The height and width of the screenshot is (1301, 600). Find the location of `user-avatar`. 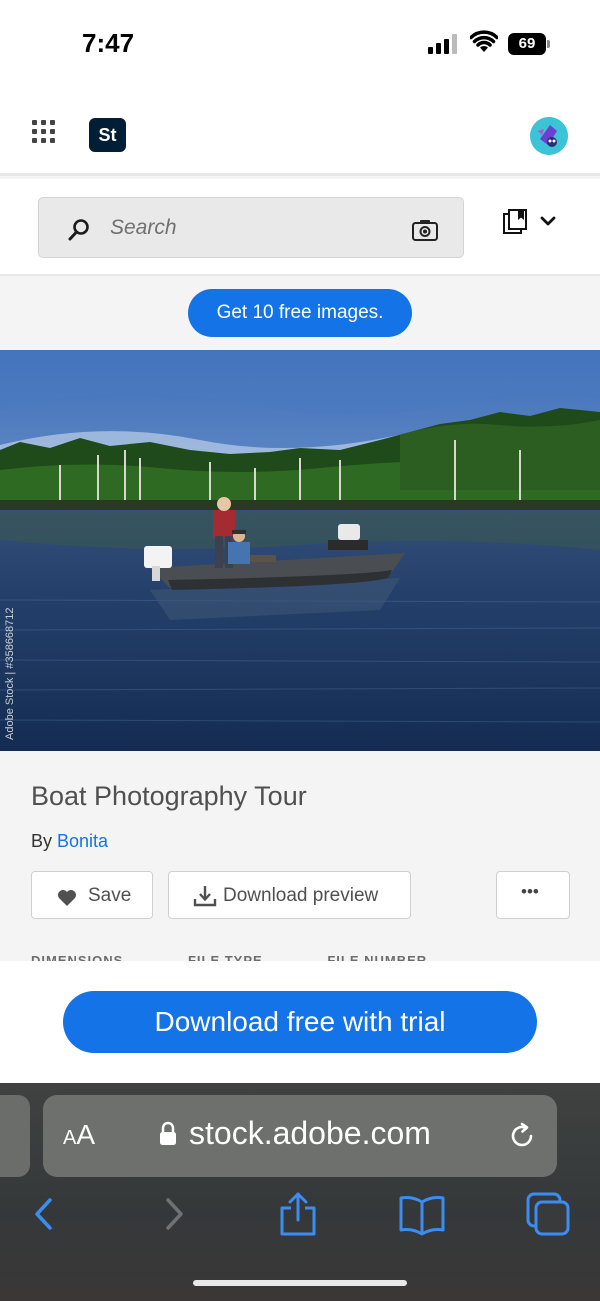

user-avatar is located at coordinates (549, 136).